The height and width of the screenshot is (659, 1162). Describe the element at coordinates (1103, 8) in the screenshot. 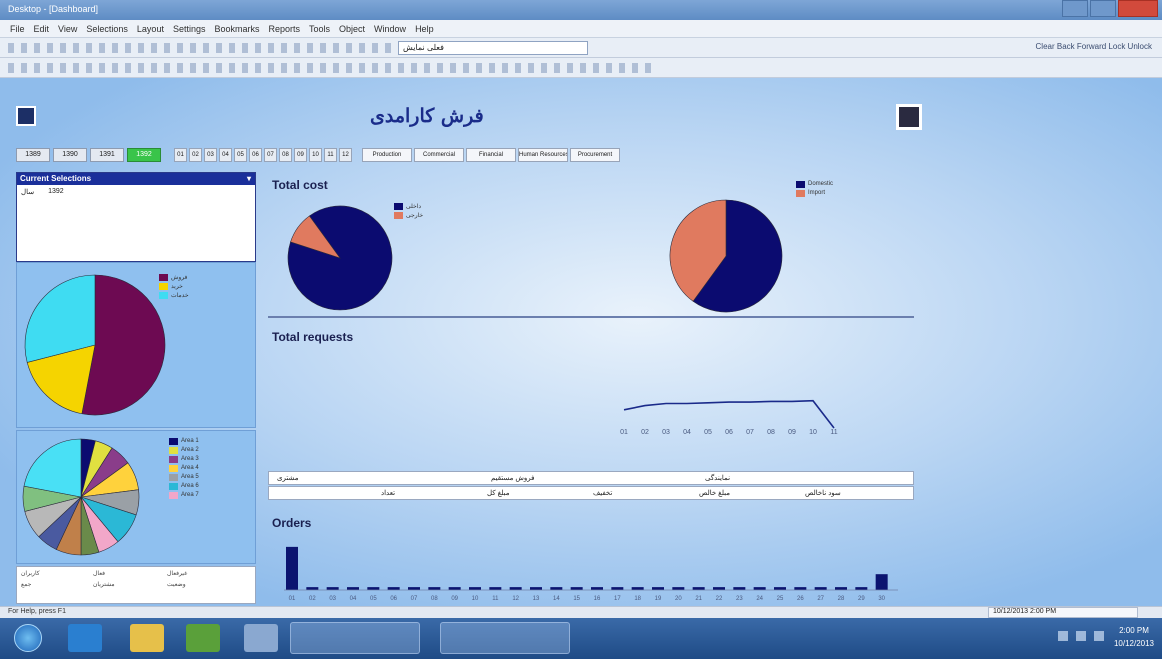

I see `maximize-button` at that location.